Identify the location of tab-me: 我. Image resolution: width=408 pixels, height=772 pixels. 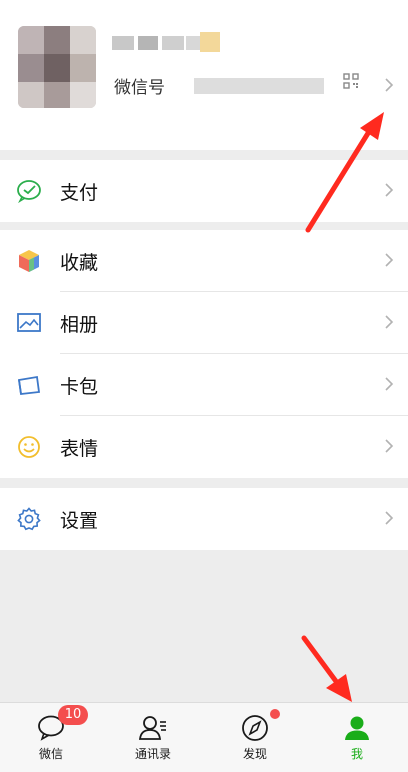
(357, 737).